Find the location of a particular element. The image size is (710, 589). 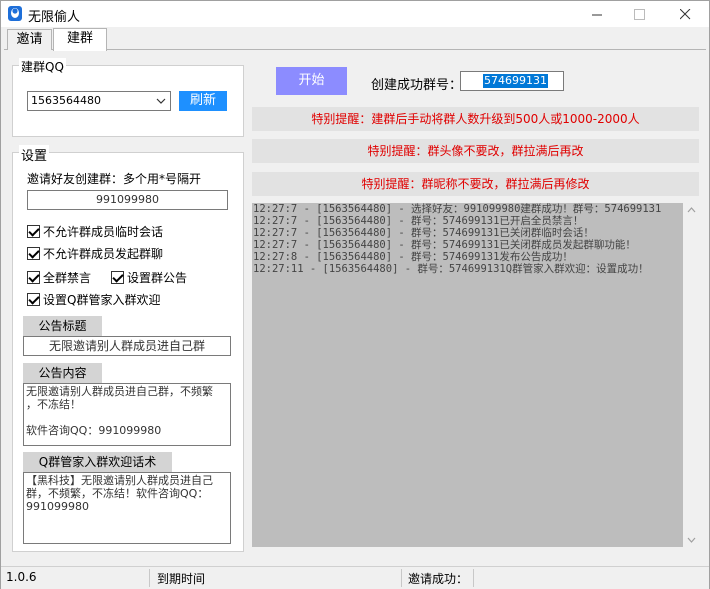

invite-friends-label: 邀请好友创建群：多个用*号隔开 is located at coordinates (114, 179).